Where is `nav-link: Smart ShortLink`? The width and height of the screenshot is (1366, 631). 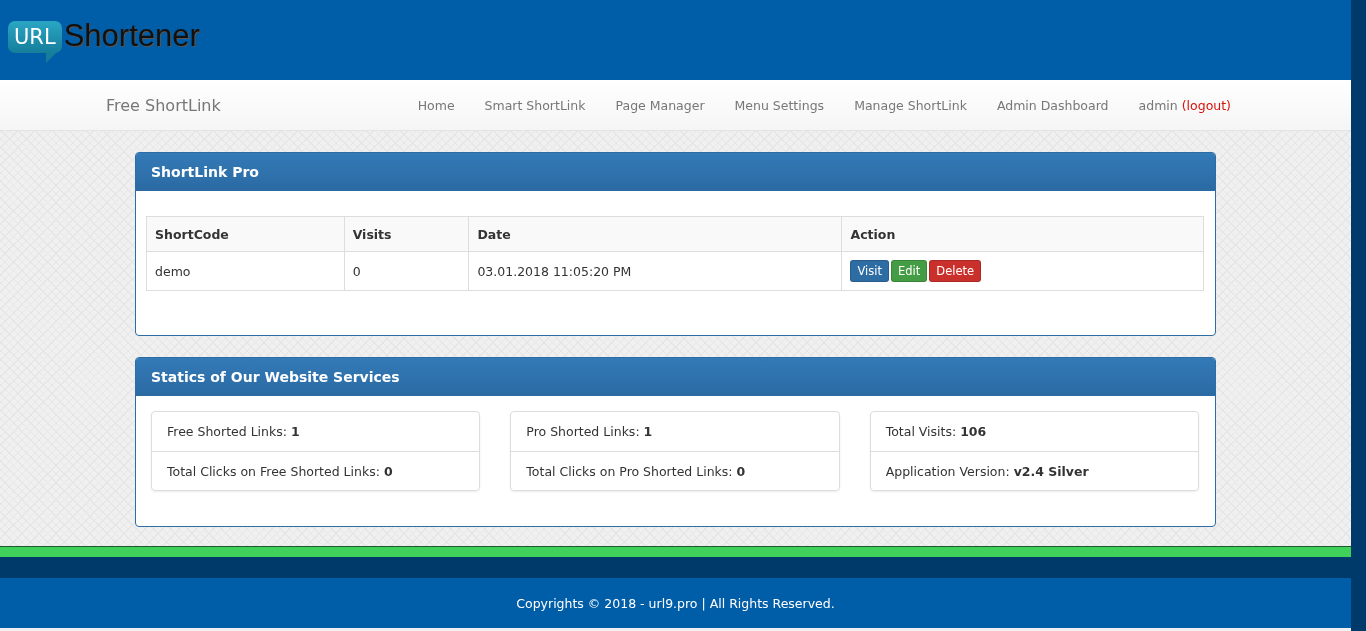
nav-link: Smart ShortLink is located at coordinates (535, 105).